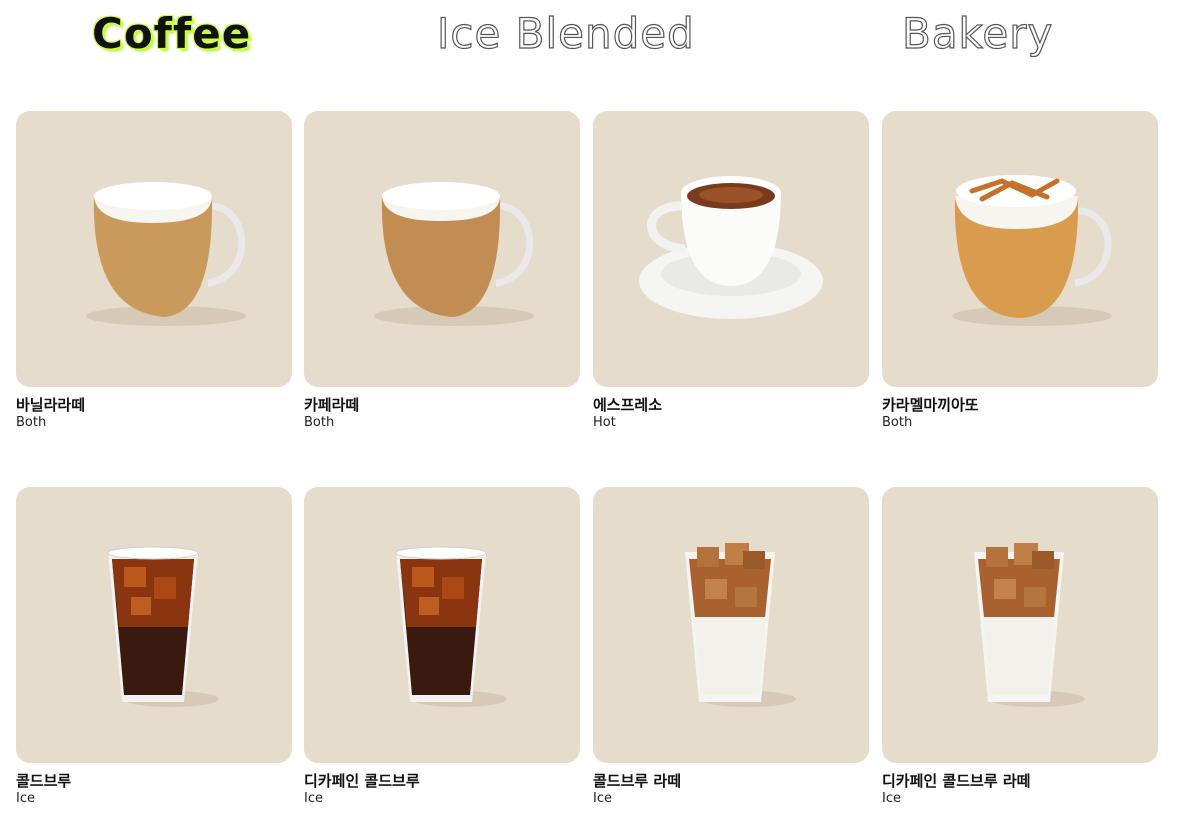  Describe the element at coordinates (362, 781) in the screenshot. I see `product-name: 디카페인 콜드브루` at that location.